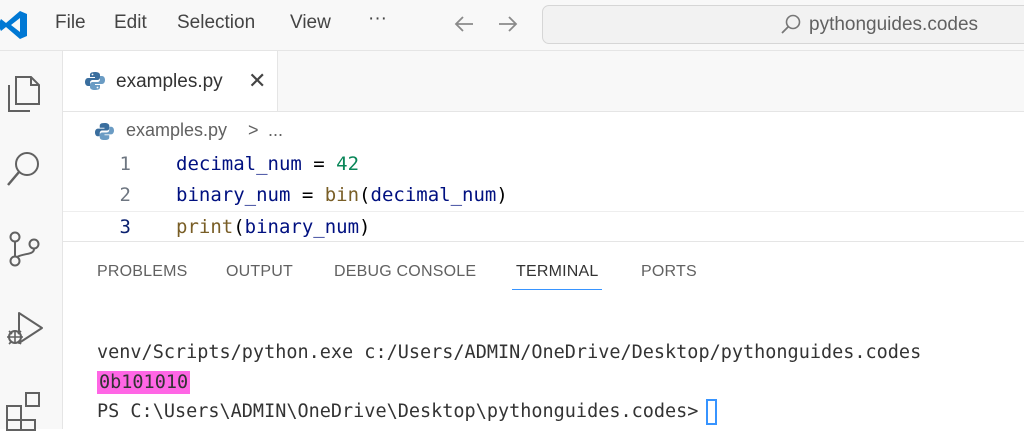 The height and width of the screenshot is (431, 1024). I want to click on code-text: binary_num = bin(decimal_num), so click(342, 195).